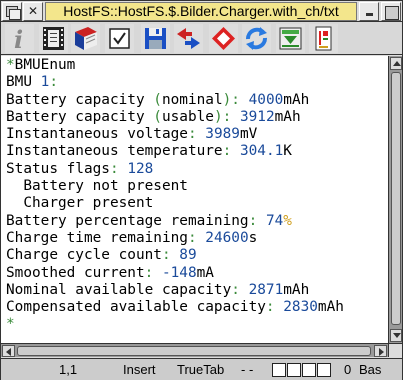  Describe the element at coordinates (348, 369) in the screenshot. I see `status-count: 0` at that location.